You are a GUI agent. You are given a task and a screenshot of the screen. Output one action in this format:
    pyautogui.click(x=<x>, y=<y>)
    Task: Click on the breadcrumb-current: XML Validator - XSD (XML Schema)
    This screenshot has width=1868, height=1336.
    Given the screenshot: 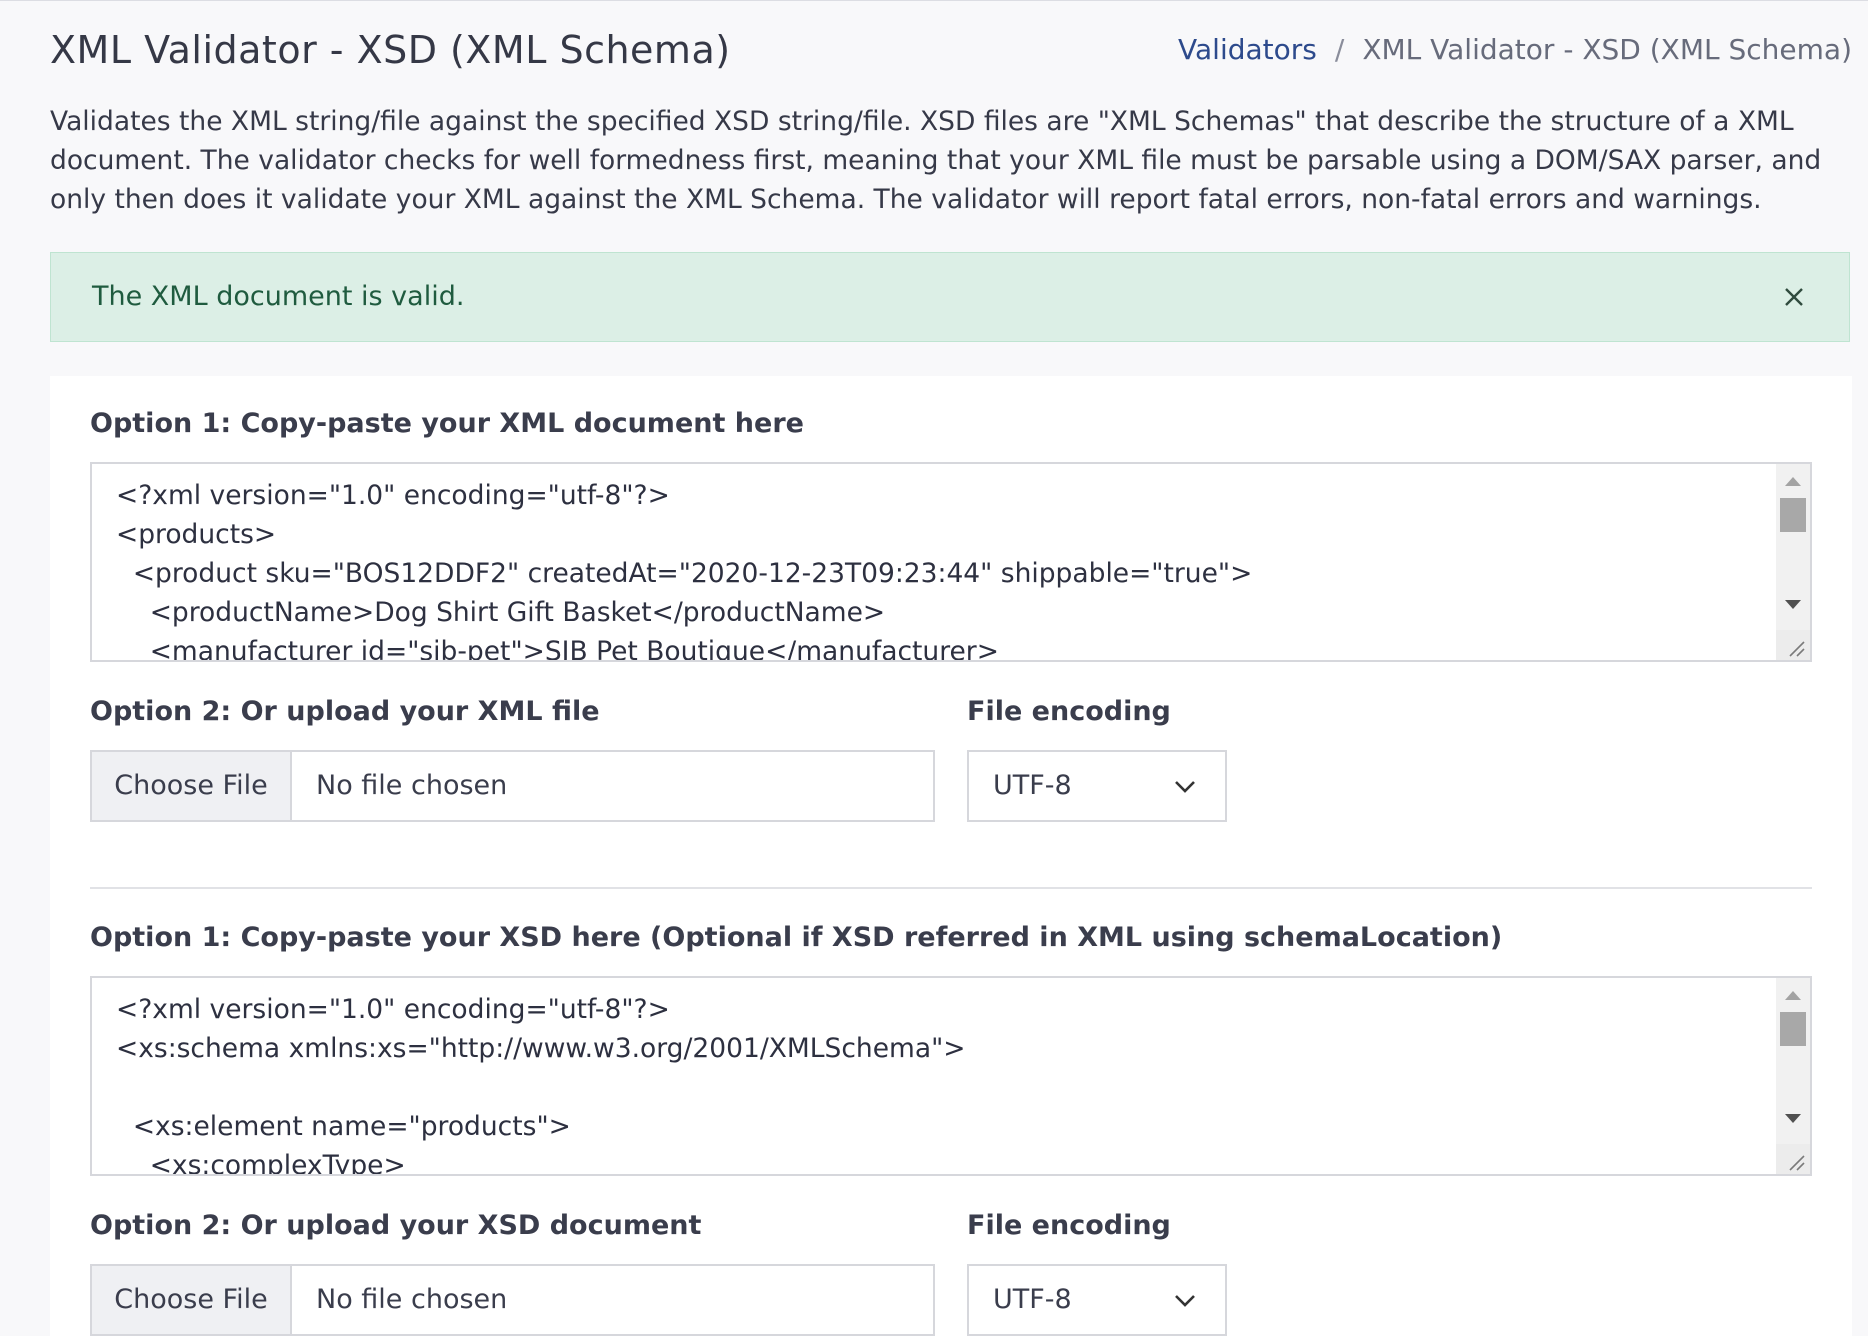 What is the action you would take?
    pyautogui.click(x=1607, y=49)
    